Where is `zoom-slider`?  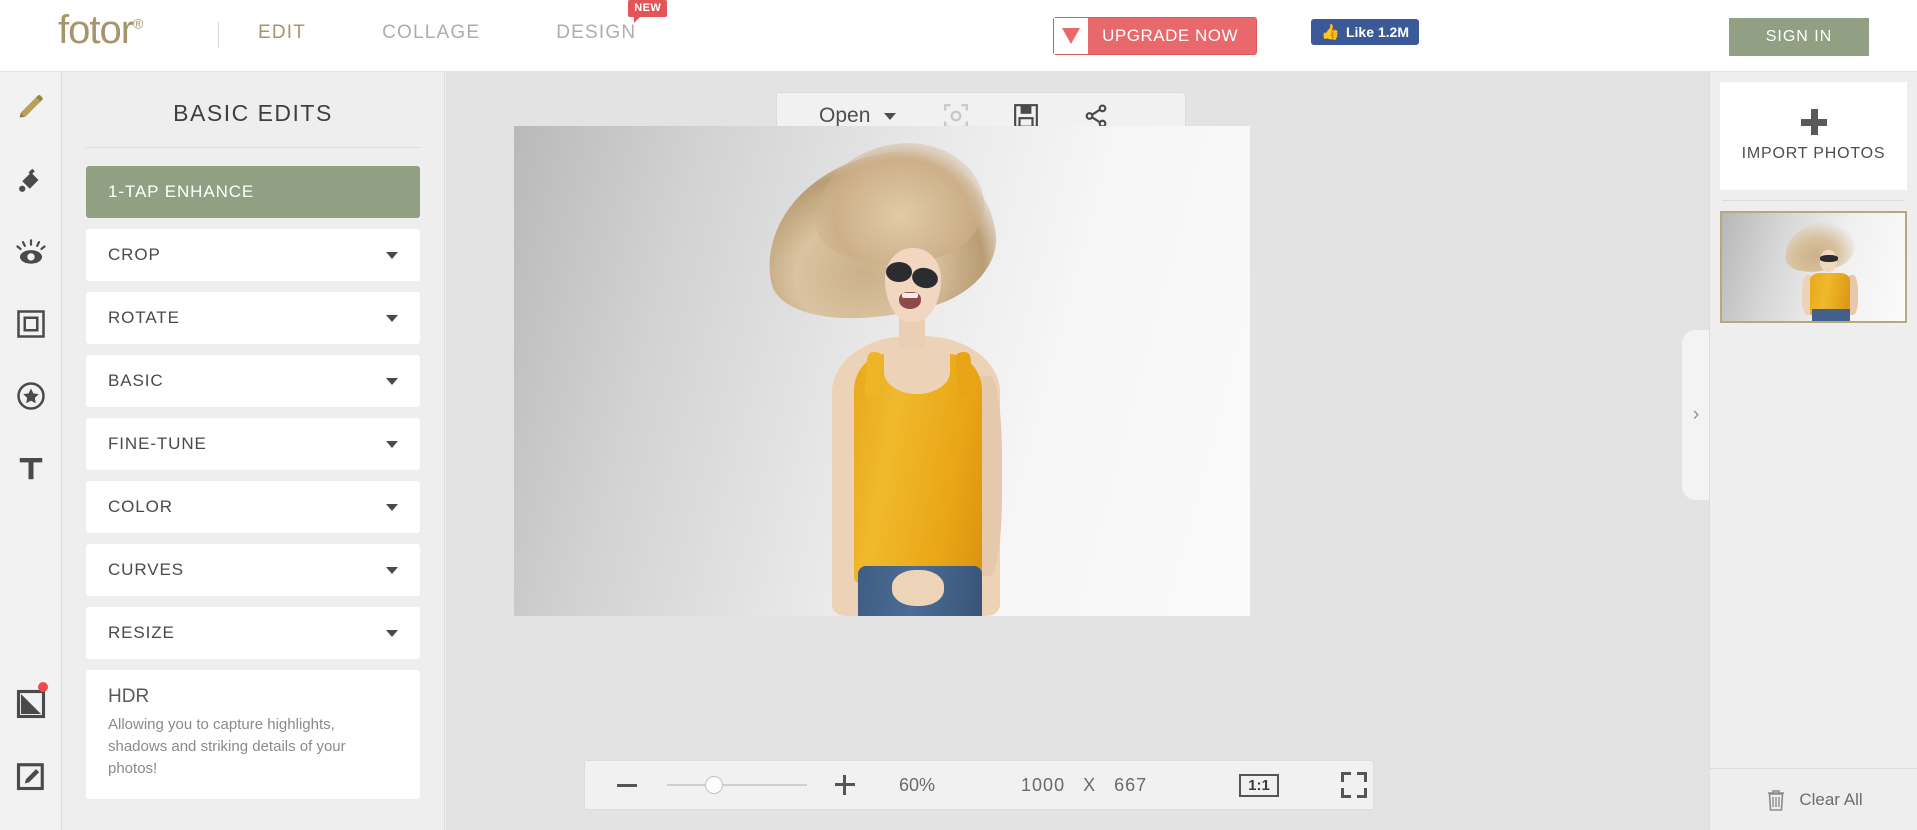 zoom-slider is located at coordinates (737, 785).